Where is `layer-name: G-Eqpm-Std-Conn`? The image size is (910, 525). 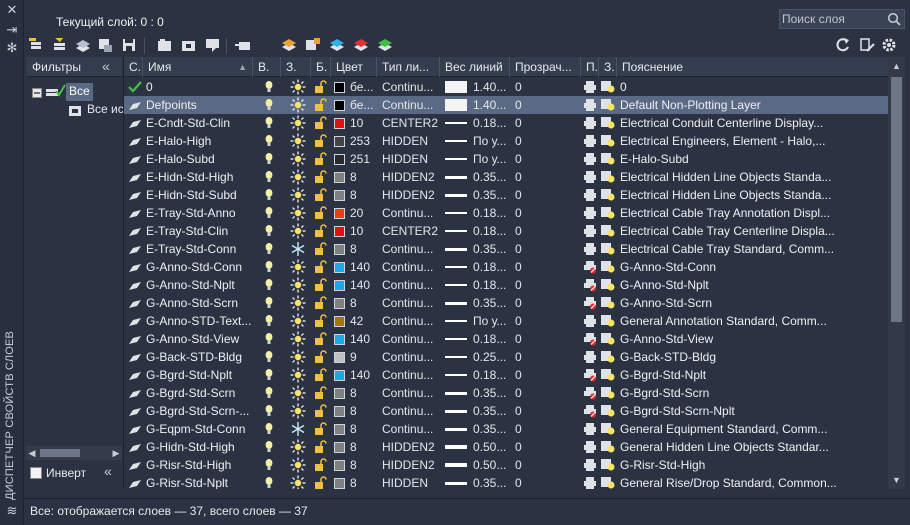
layer-name: G-Eqpm-Std-Conn is located at coordinates (199, 429).